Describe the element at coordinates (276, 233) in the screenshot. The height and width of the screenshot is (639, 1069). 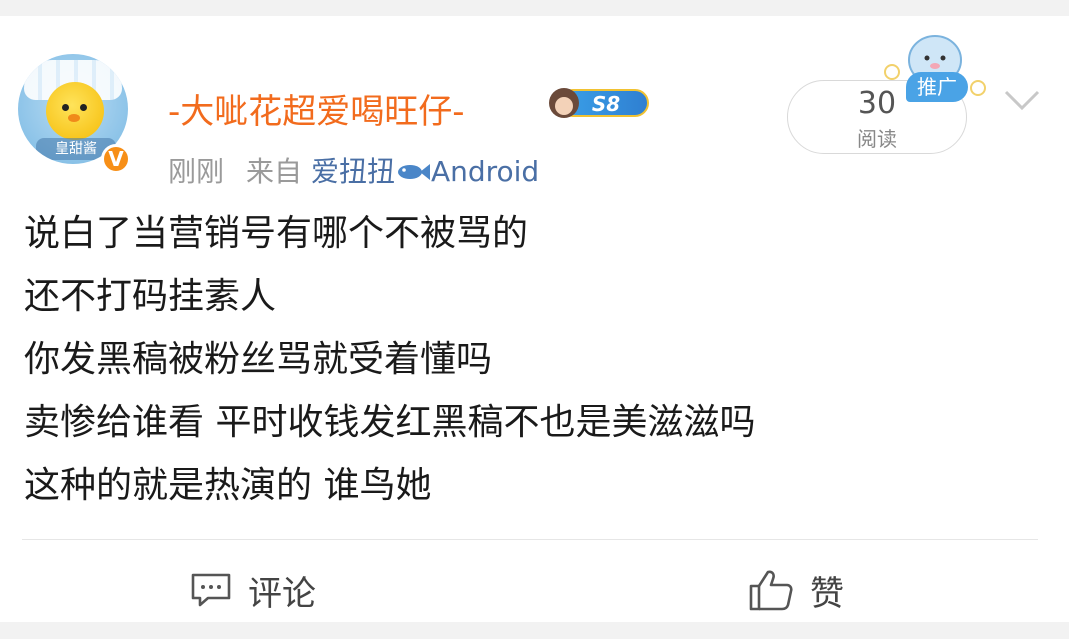
I see `post-line: 说白了当营销号有哪个不被骂的` at that location.